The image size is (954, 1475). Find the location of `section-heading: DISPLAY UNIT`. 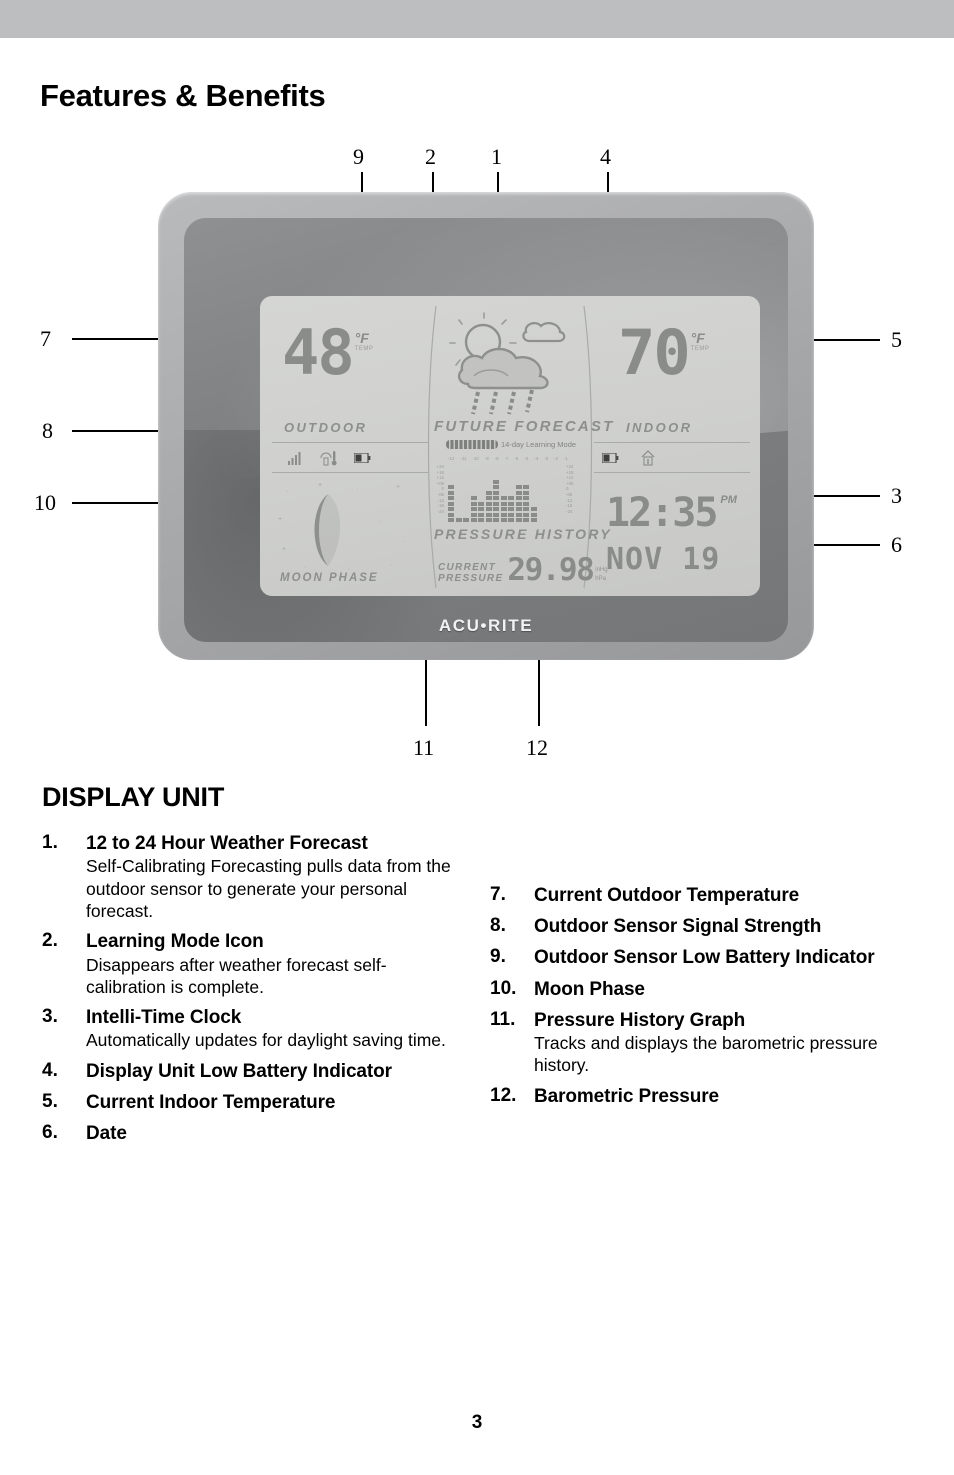

section-heading: DISPLAY UNIT is located at coordinates (133, 797).